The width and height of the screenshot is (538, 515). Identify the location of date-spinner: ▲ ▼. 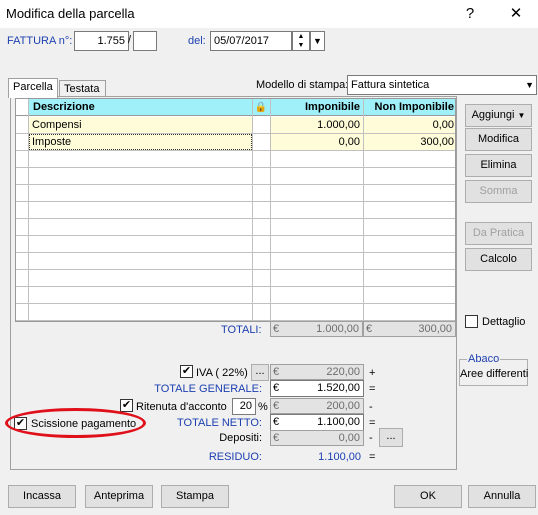
(301, 41).